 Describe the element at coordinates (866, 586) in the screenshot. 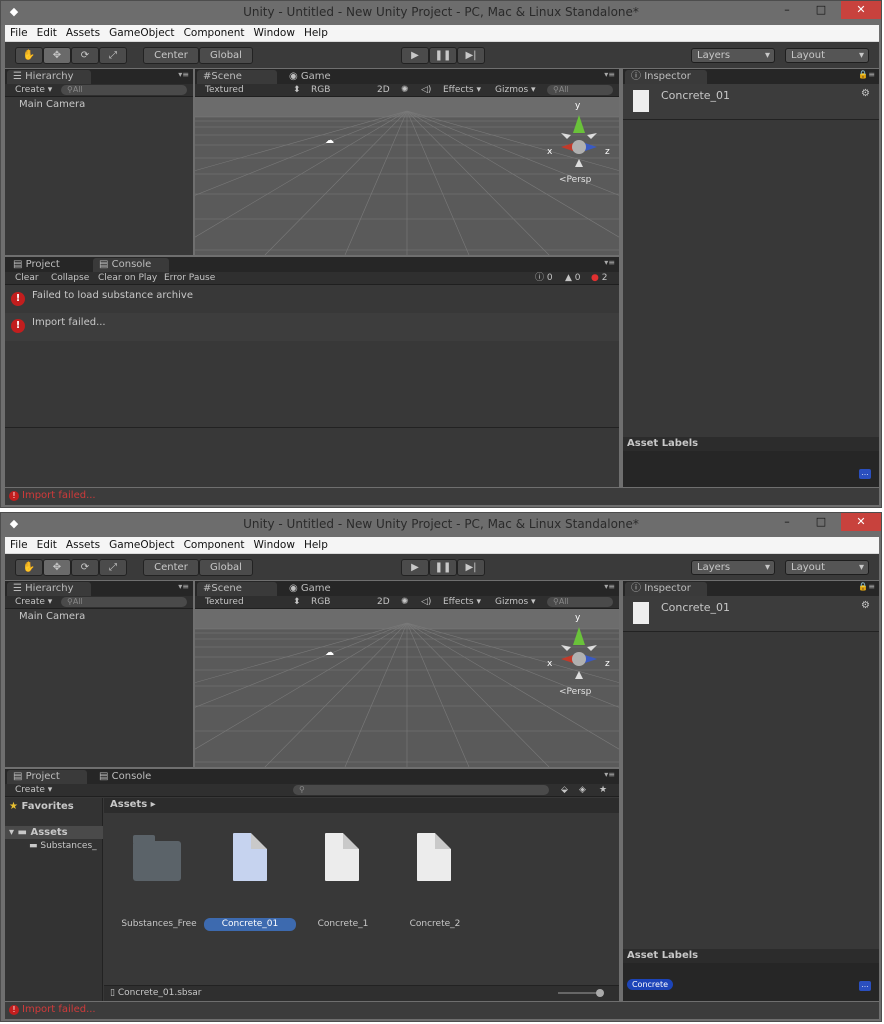

I see `lock-icon: 🔒≡` at that location.